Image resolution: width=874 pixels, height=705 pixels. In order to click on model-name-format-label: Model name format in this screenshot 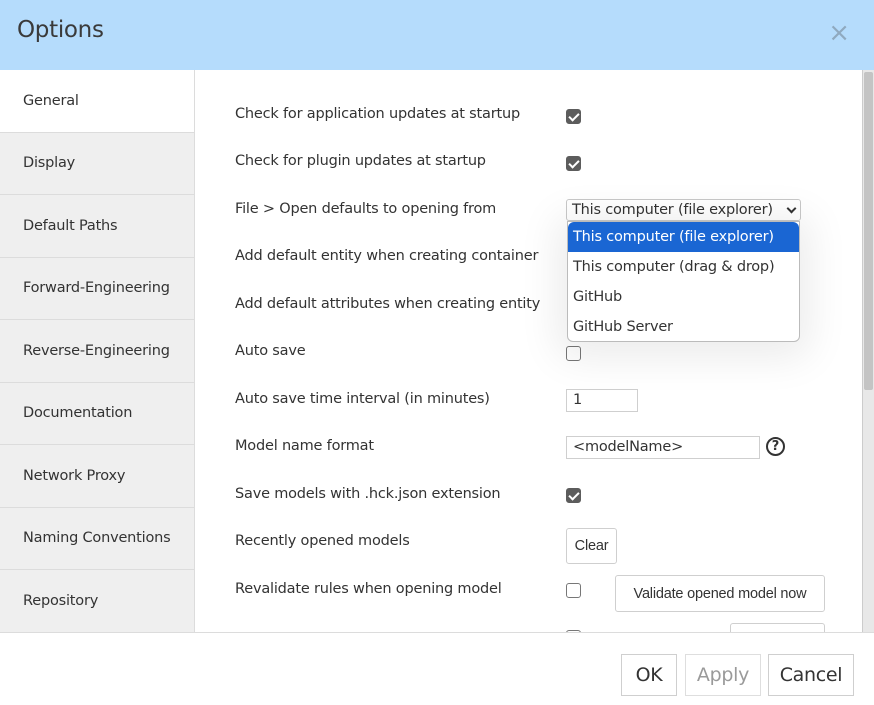, I will do `click(304, 446)`.